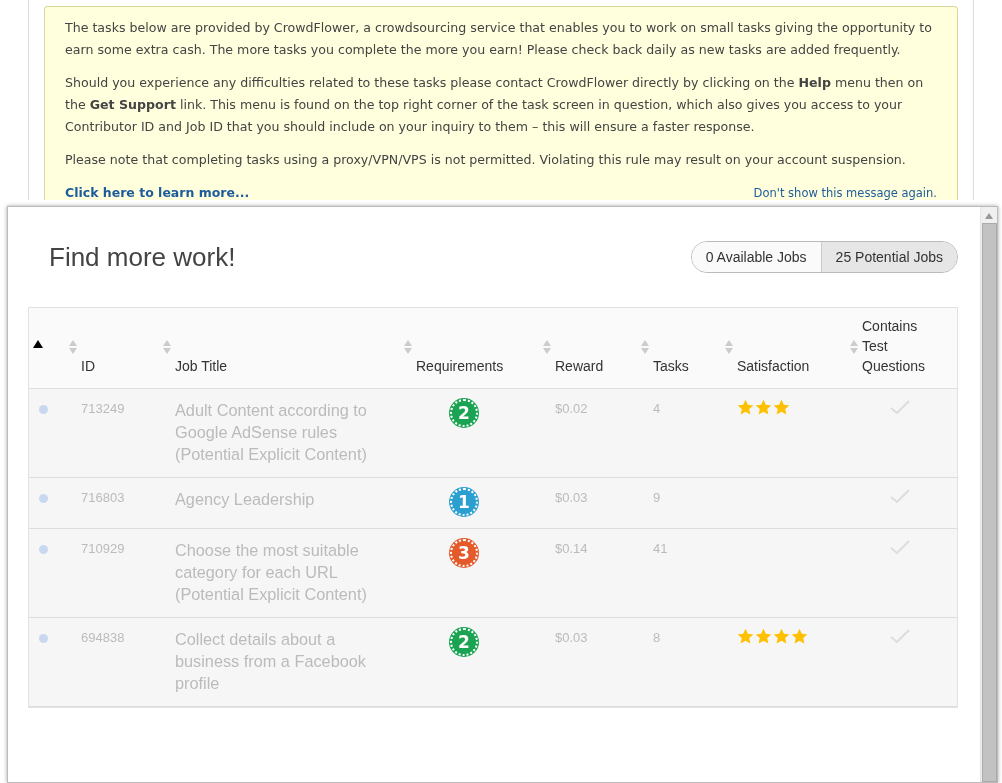  I want to click on task-count: 41, so click(661, 549).